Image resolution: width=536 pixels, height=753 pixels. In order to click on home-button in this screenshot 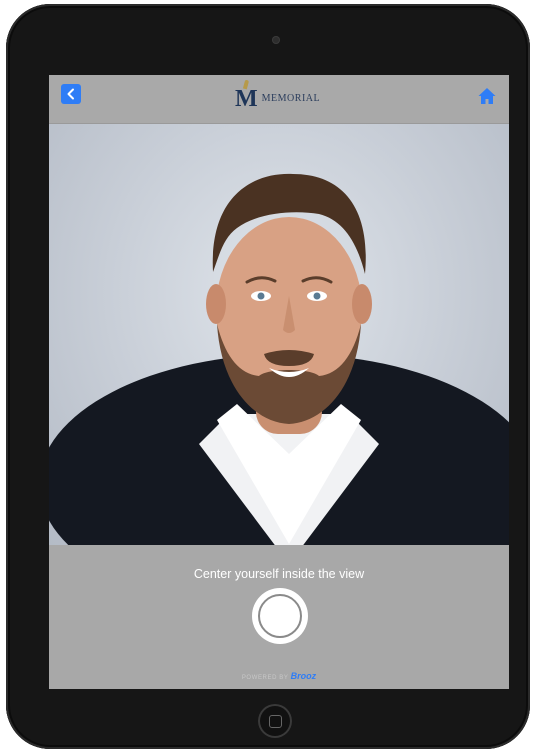, I will do `click(487, 96)`.